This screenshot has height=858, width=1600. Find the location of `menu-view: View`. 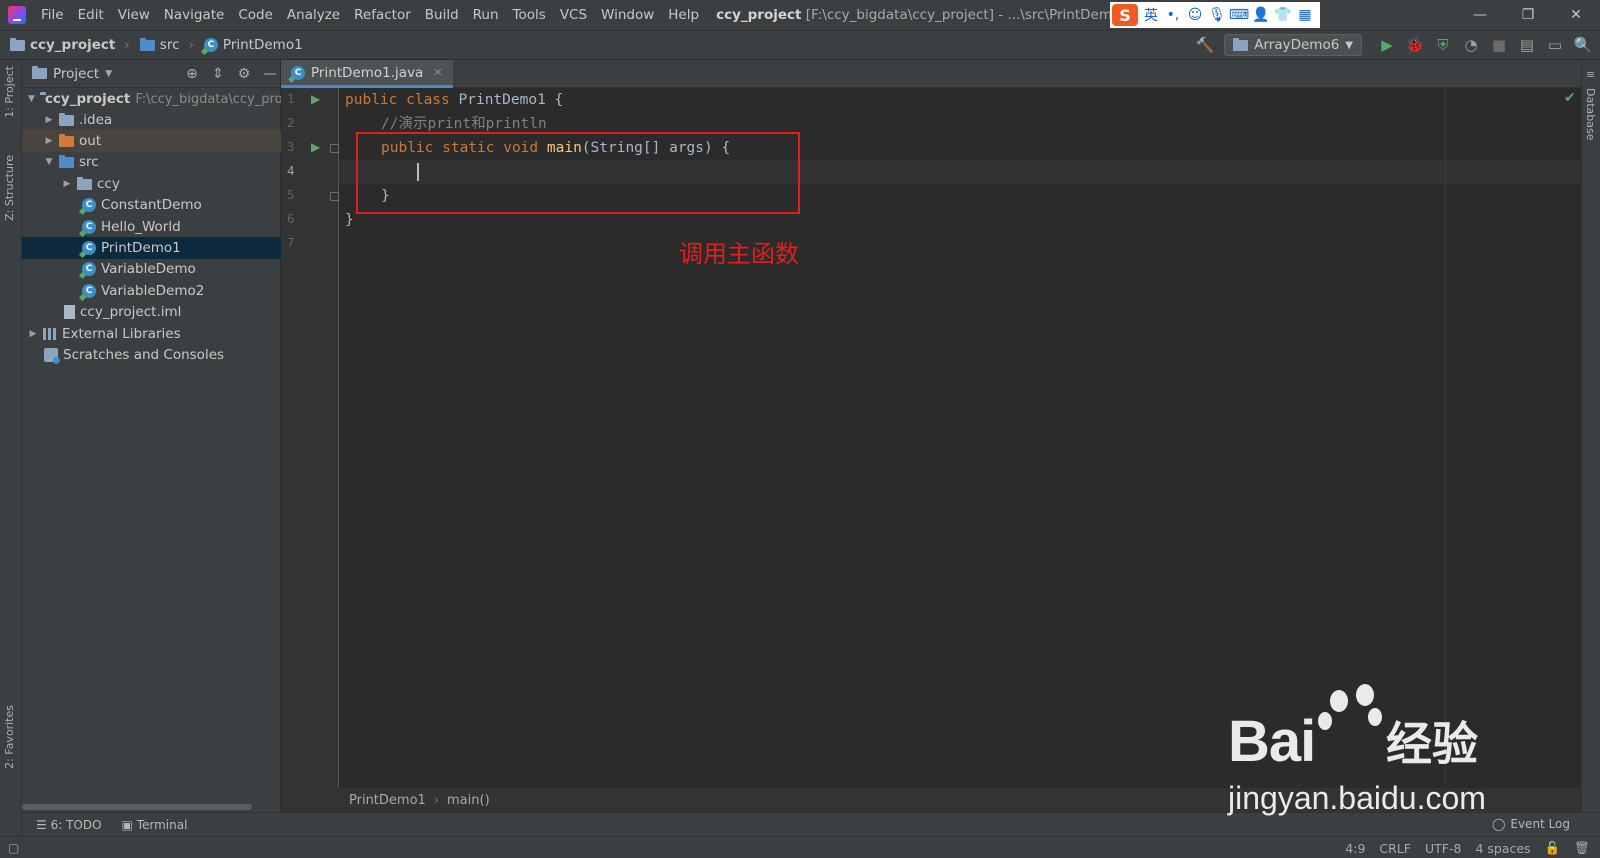

menu-view: View is located at coordinates (134, 15).